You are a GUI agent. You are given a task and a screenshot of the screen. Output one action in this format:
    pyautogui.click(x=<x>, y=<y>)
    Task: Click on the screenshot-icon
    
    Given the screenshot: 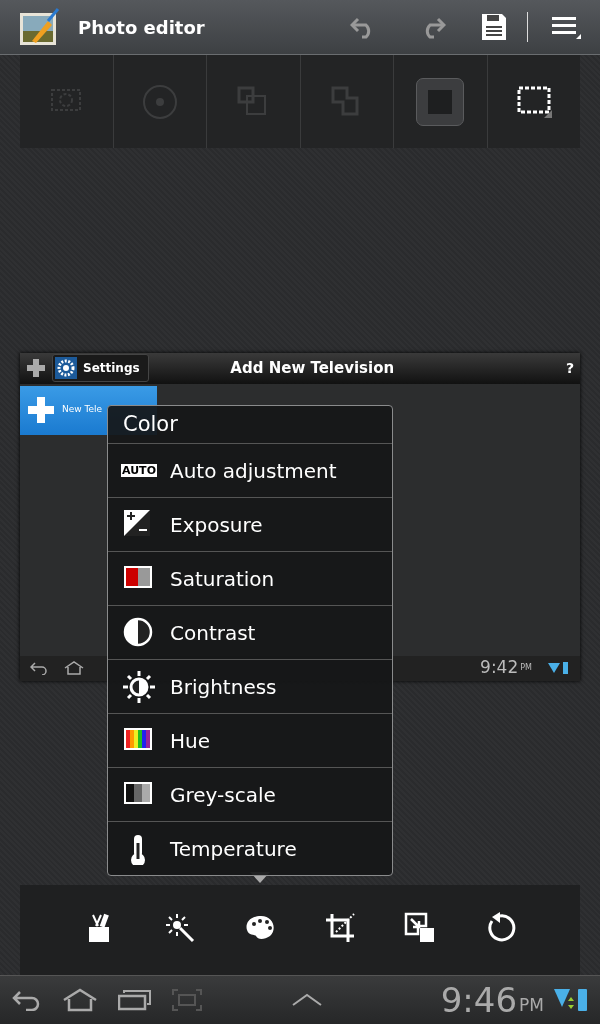 What is the action you would take?
    pyautogui.click(x=187, y=1000)
    